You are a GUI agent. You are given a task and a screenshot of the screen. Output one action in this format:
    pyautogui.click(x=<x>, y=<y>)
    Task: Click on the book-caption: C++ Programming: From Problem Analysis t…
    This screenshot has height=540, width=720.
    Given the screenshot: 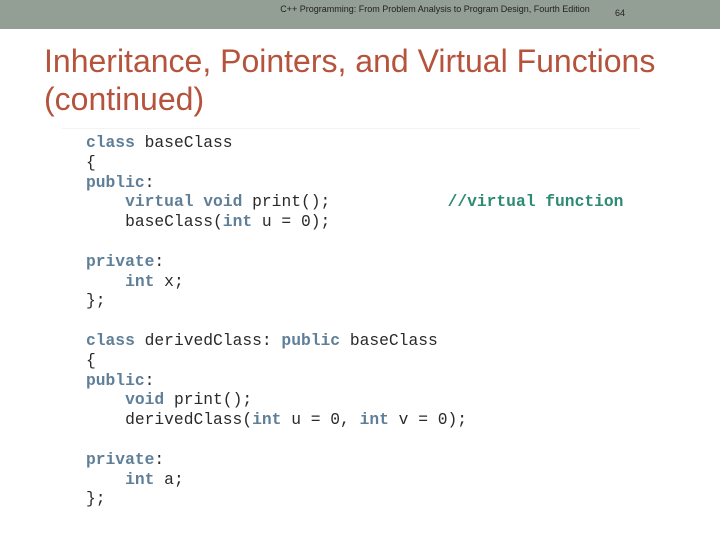 What is the action you would take?
    pyautogui.click(x=435, y=9)
    